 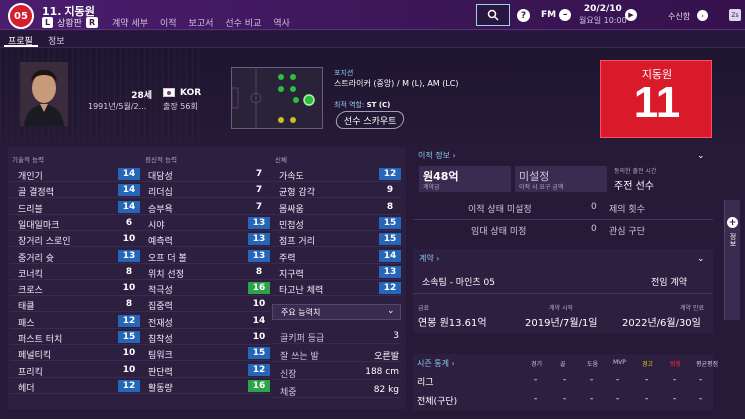 I want to click on attribute-row-physical: 지구력 13, so click(x=336, y=272).